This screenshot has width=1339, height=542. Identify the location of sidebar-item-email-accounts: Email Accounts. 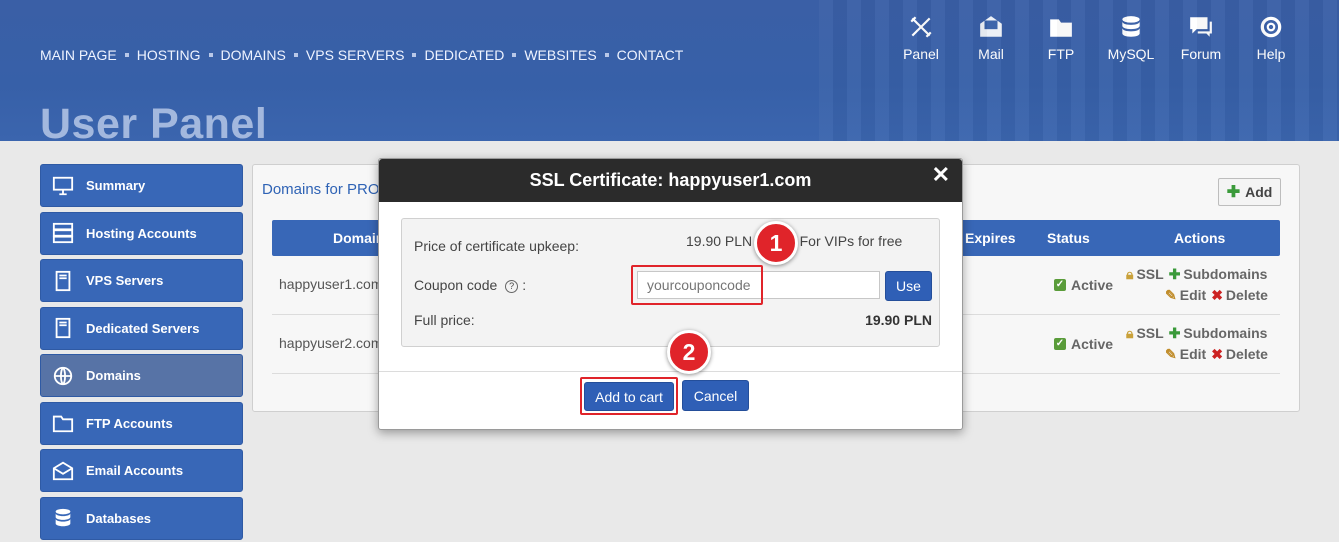
(141, 470).